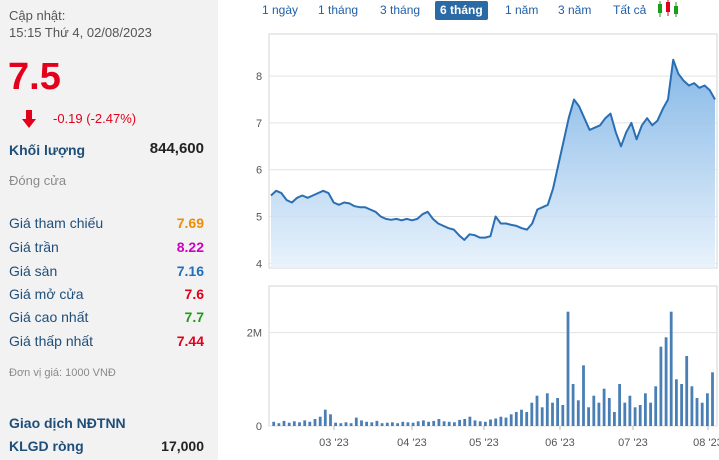 Image resolution: width=719 pixels, height=460 pixels. What do you see at coordinates (259, 77) in the screenshot?
I see `price-y-tick-label: 8` at bounding box center [259, 77].